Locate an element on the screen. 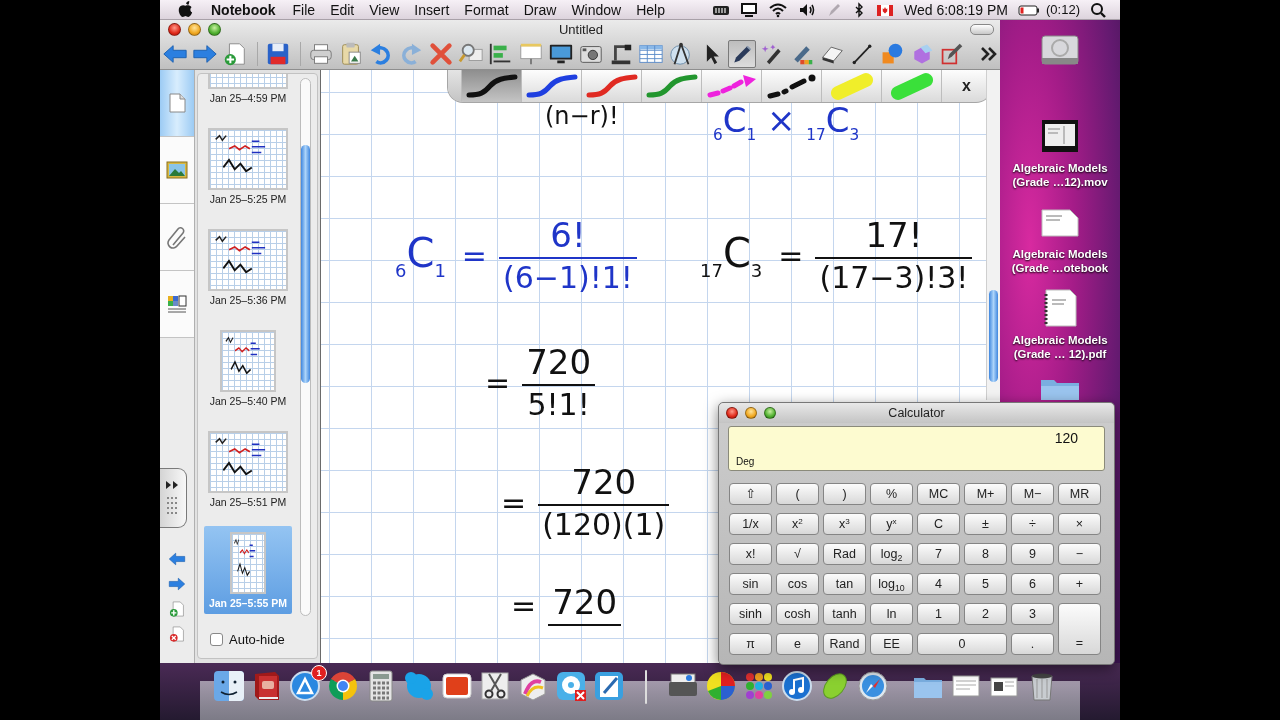 This screenshot has height=720, width=1280. calculator-key: ± is located at coordinates (985, 524).